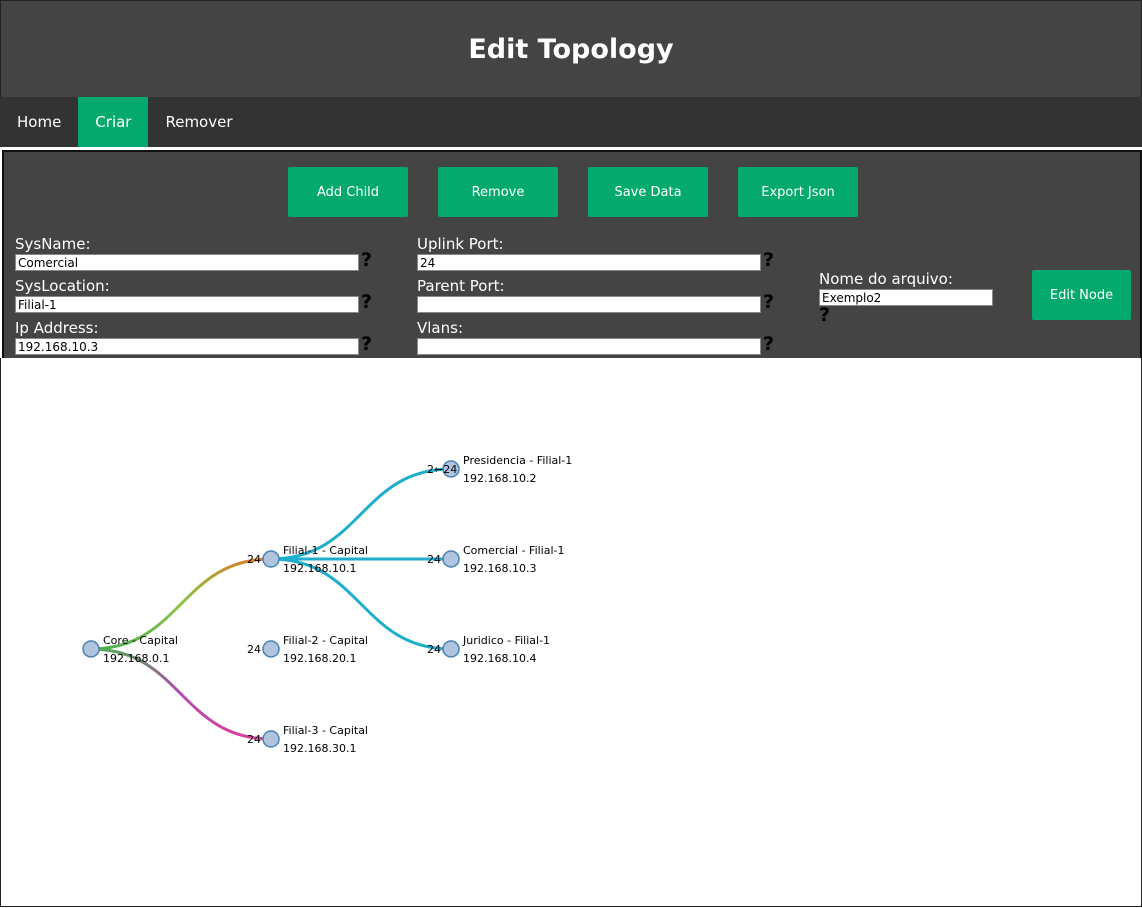 Image resolution: width=1142 pixels, height=908 pixels. I want to click on sysname-input, so click(187, 262).